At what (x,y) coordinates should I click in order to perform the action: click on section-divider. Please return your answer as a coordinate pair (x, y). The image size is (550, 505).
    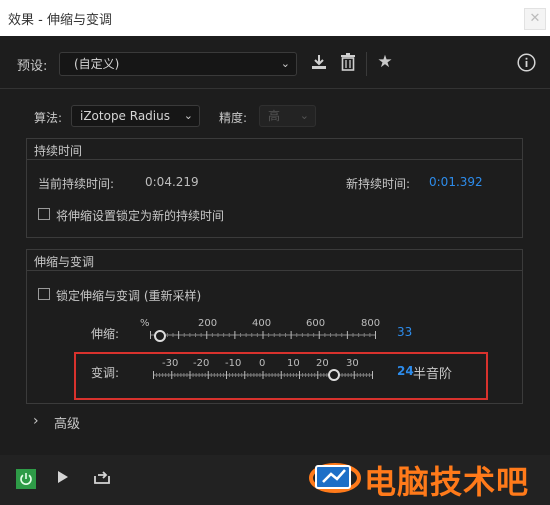
    Looking at the image, I should click on (275, 88).